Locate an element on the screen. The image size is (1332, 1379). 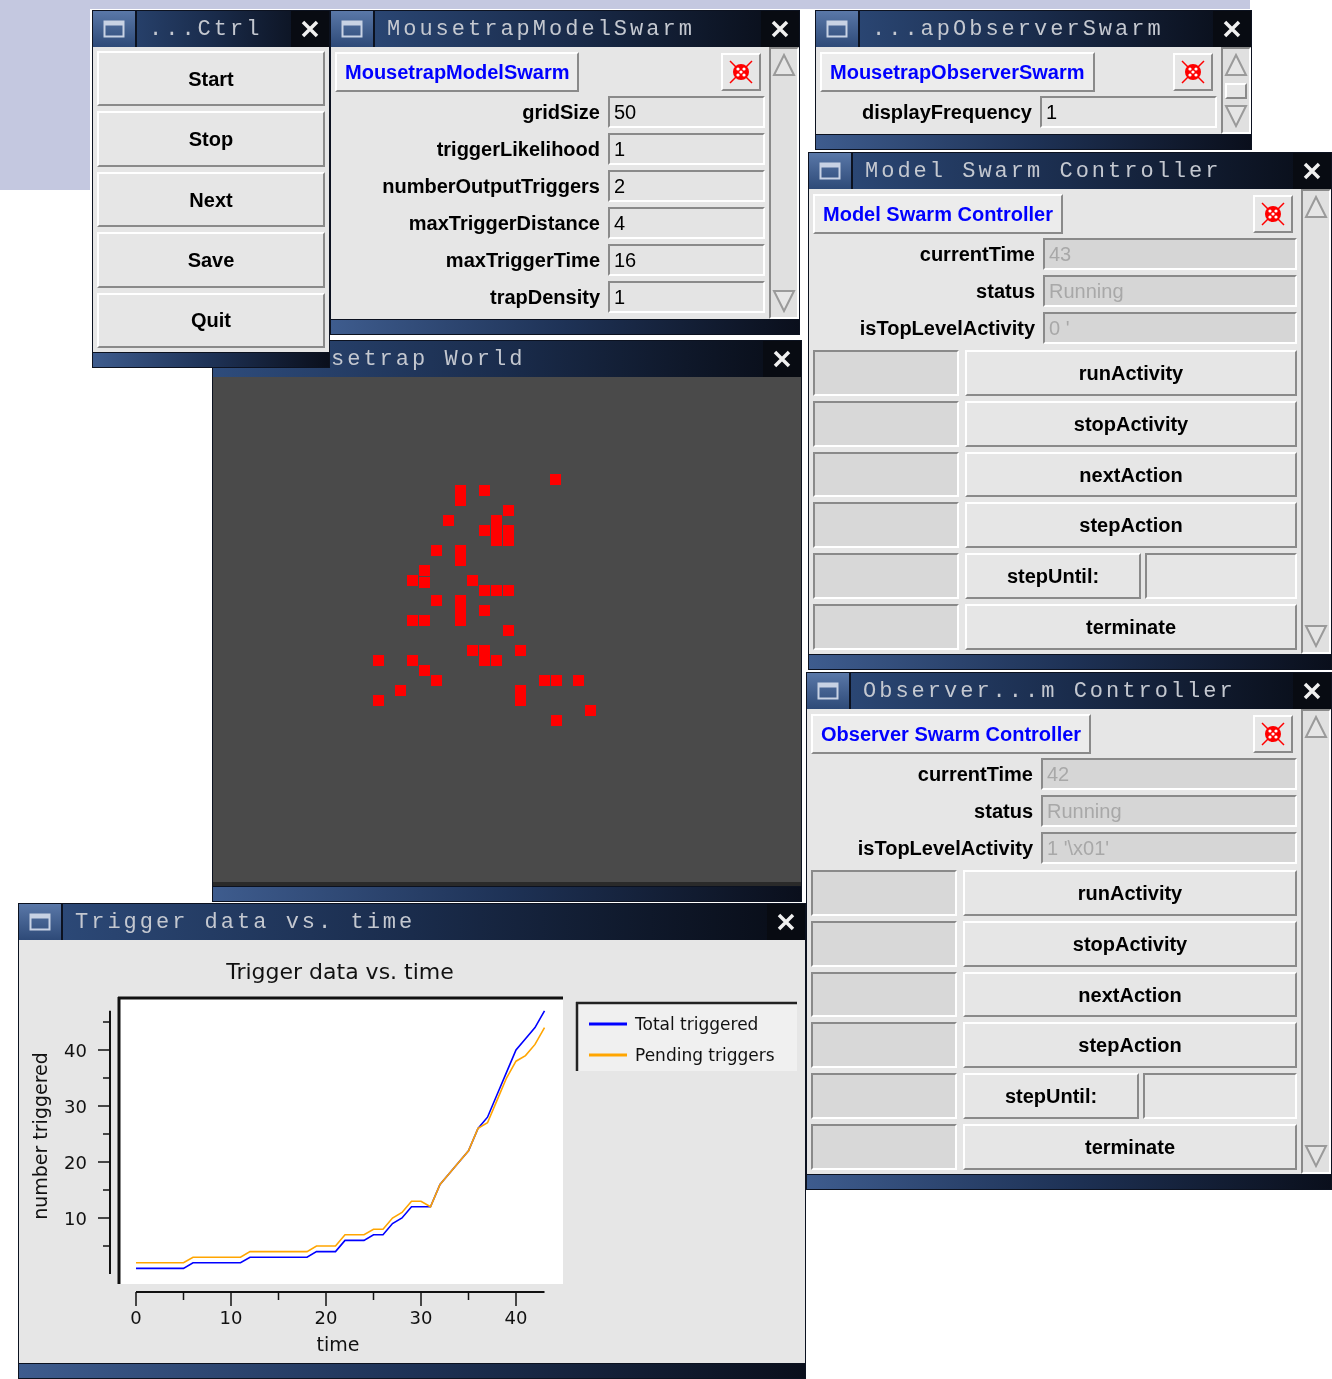
field-label: numberOutputTriggers is located at coordinates (490, 186).